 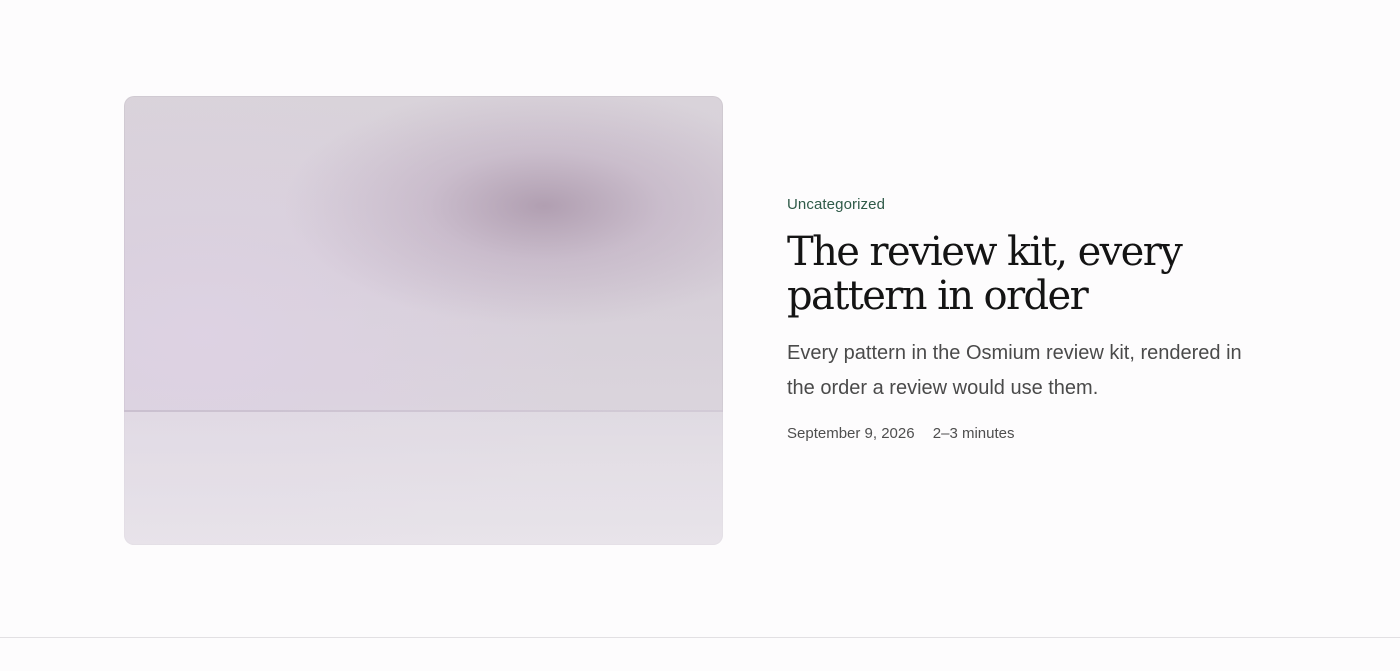 I want to click on reading-time: 2–3 minutes, so click(x=973, y=433).